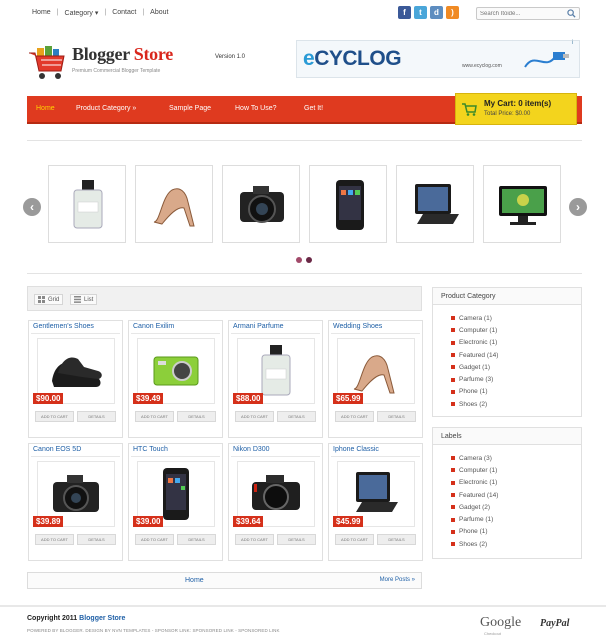 The image size is (606, 640). I want to click on slider-dot-active, so click(309, 260).